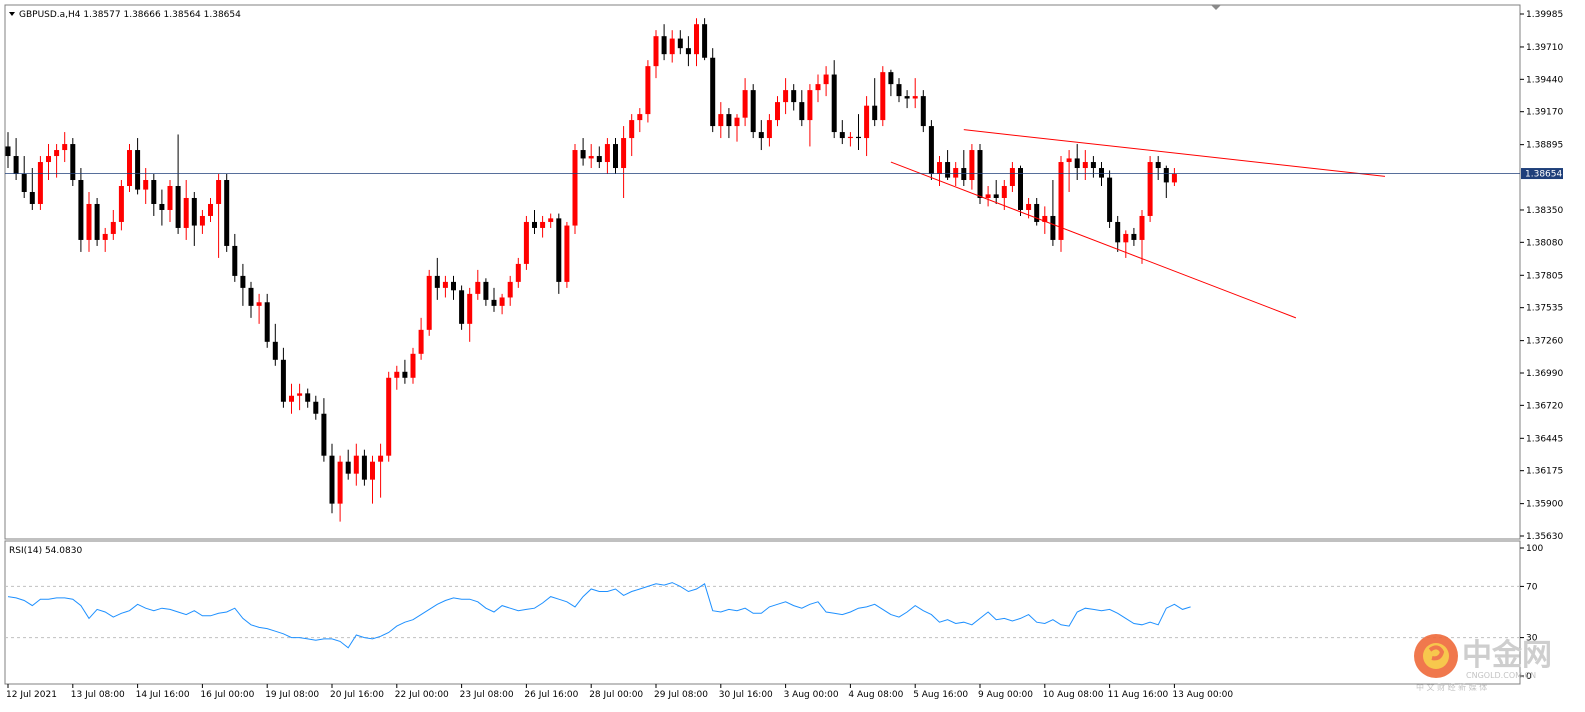  Describe the element at coordinates (1544, 309) in the screenshot. I see `price-tick-label: 1.37535` at that location.